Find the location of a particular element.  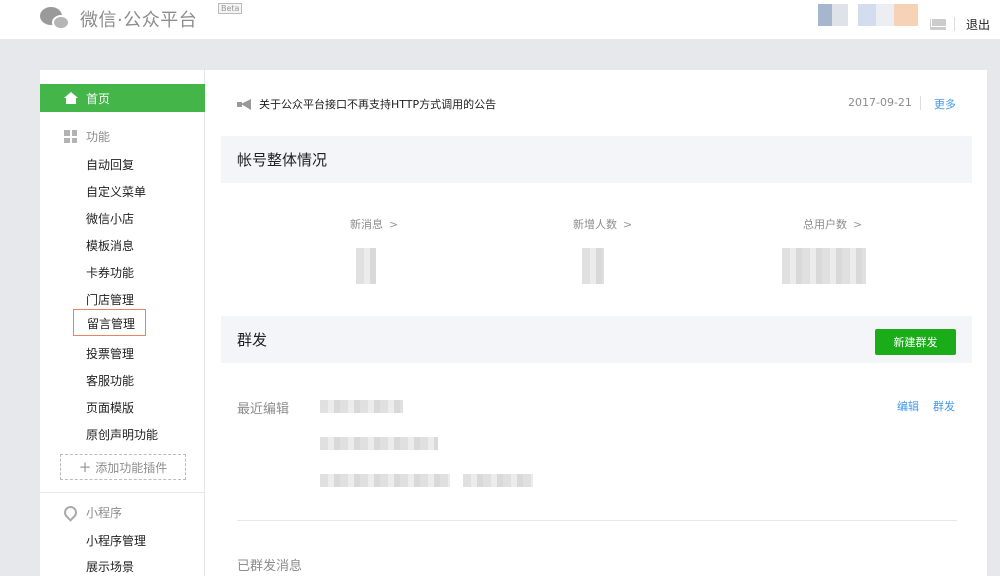

section-title: 功能 is located at coordinates (98, 137).